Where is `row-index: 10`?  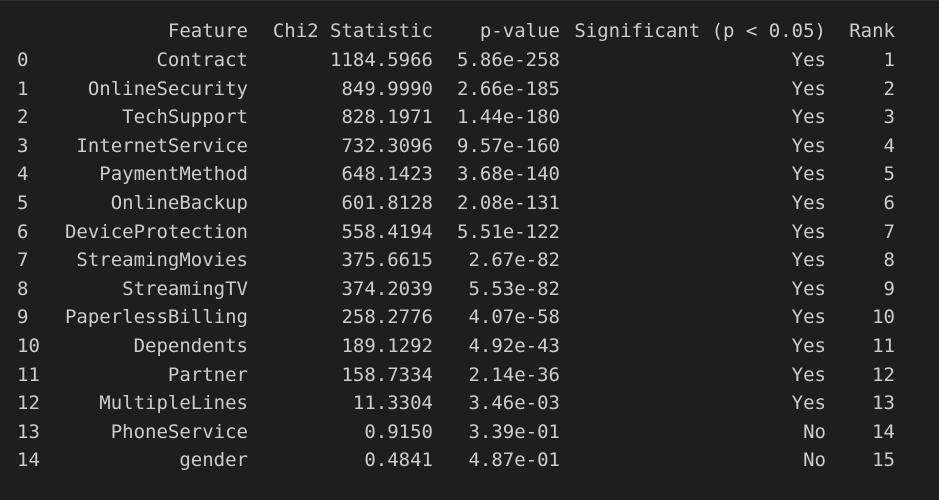
row-index: 10 is located at coordinates (28, 346).